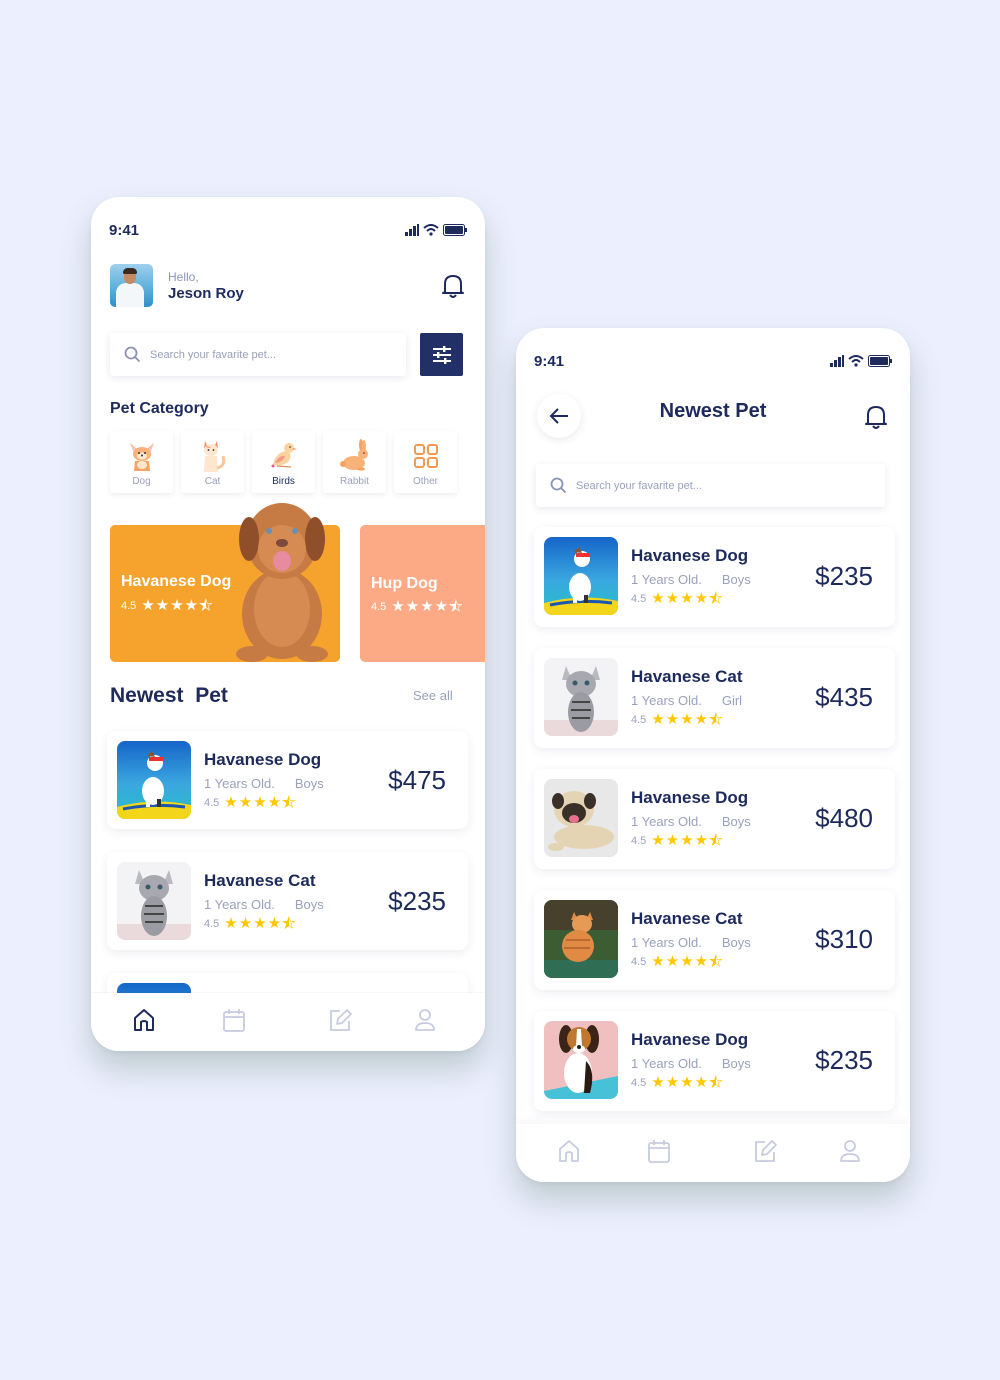 This screenshot has height=1380, width=1000. What do you see at coordinates (433, 695) in the screenshot?
I see `see-all-link: See all` at bounding box center [433, 695].